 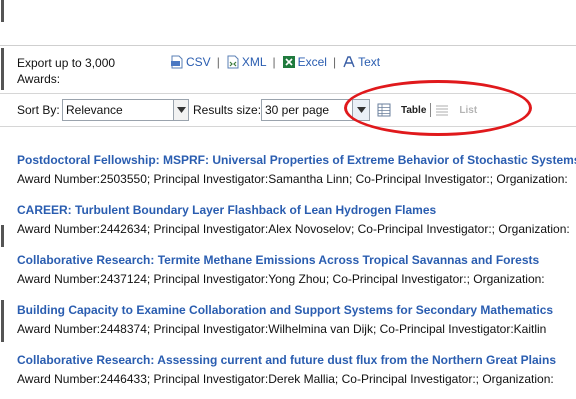 I want to click on export-links: CSV | XML | Excel | Text, so click(x=275, y=62).